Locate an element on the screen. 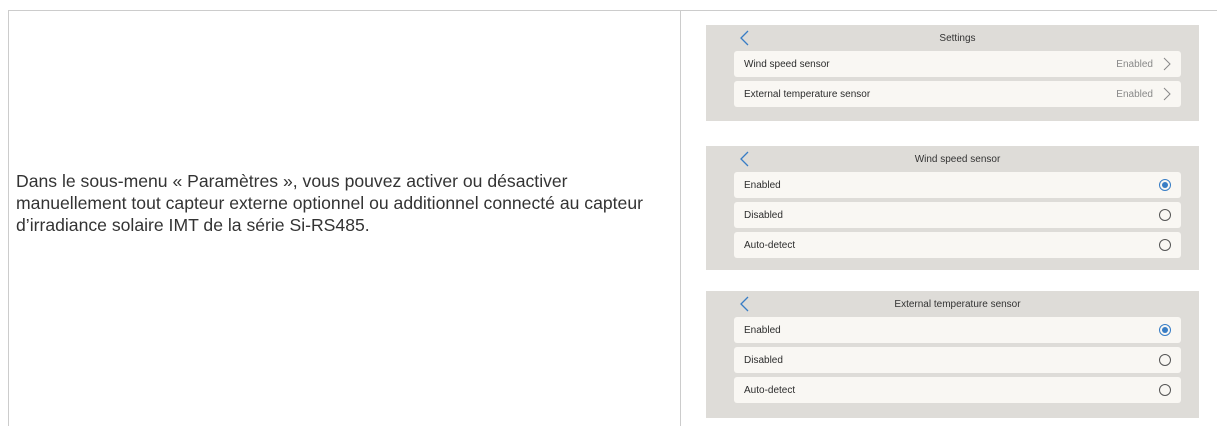 This screenshot has height=426, width=1225. settings-header: Settings is located at coordinates (957, 38).